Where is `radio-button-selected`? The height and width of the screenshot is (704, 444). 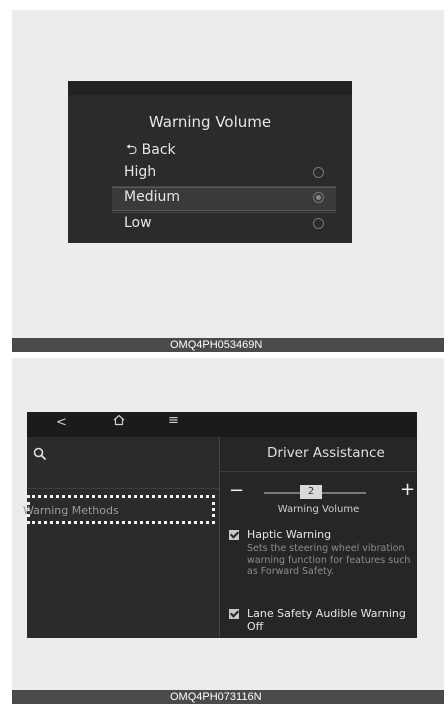 radio-button-selected is located at coordinates (318, 197).